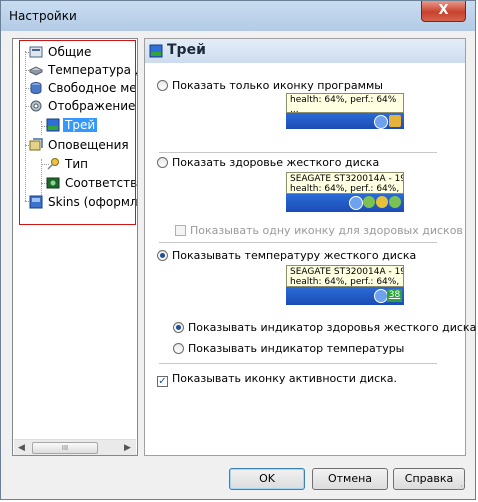 The width and height of the screenshot is (478, 502). Describe the element at coordinates (267, 479) in the screenshot. I see `ok-button: OK` at that location.